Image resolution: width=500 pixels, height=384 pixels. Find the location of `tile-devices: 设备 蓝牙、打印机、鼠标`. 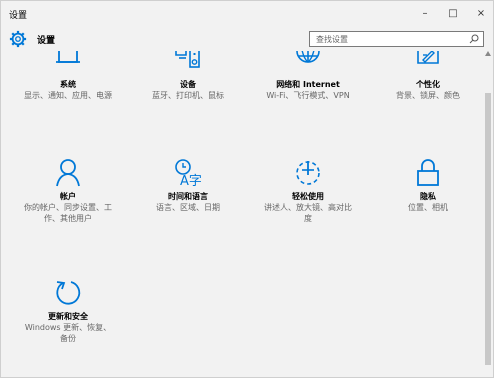

tile-devices: 设备 蓝牙、打印机、鼠标 is located at coordinates (188, 91).